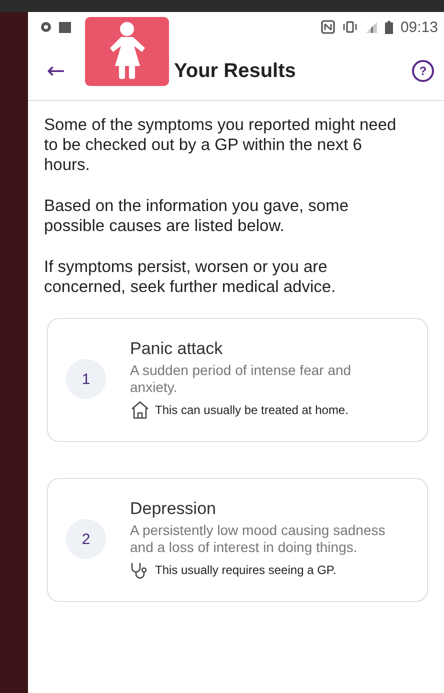 The width and height of the screenshot is (444, 693). What do you see at coordinates (56, 71) in the screenshot?
I see `back-button: ←` at bounding box center [56, 71].